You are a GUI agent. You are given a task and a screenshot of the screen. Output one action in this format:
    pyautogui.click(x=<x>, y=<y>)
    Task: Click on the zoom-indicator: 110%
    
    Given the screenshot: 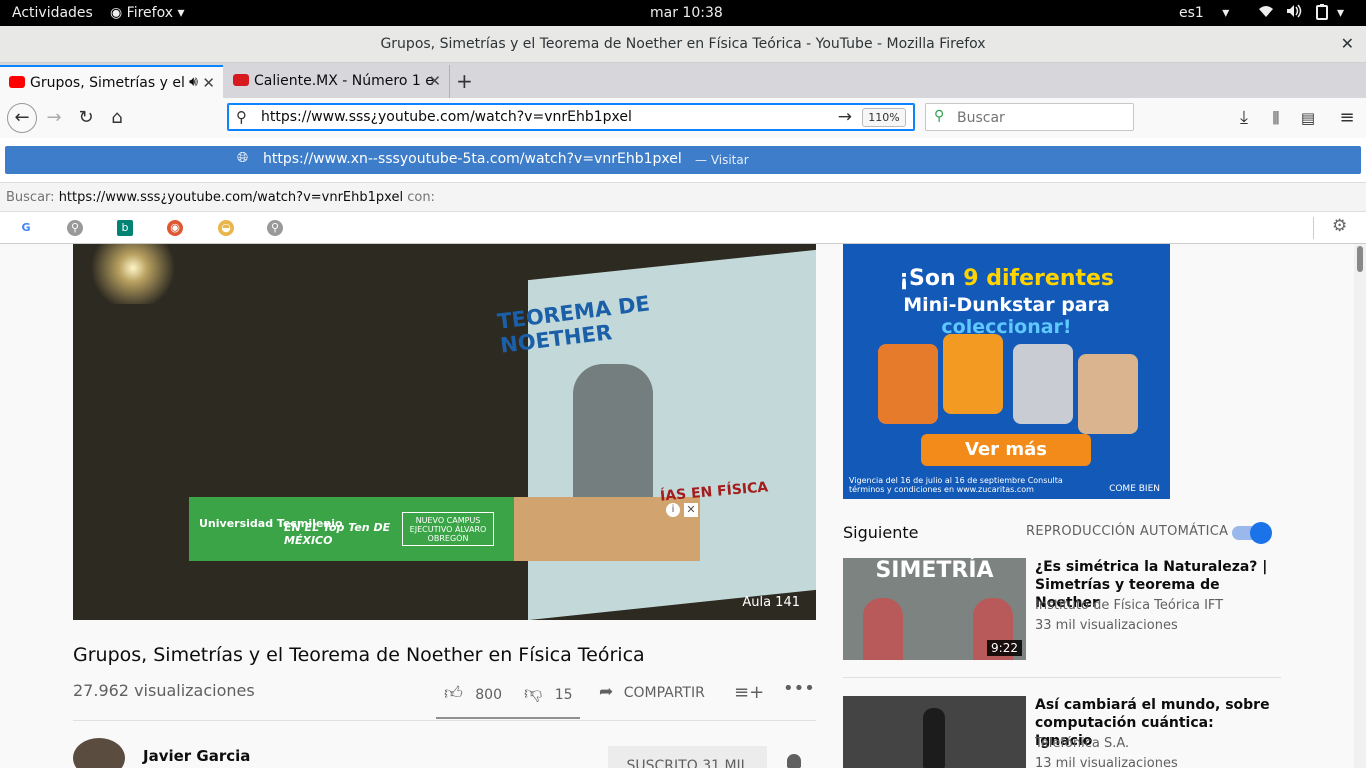 What is the action you would take?
    pyautogui.click(x=884, y=117)
    